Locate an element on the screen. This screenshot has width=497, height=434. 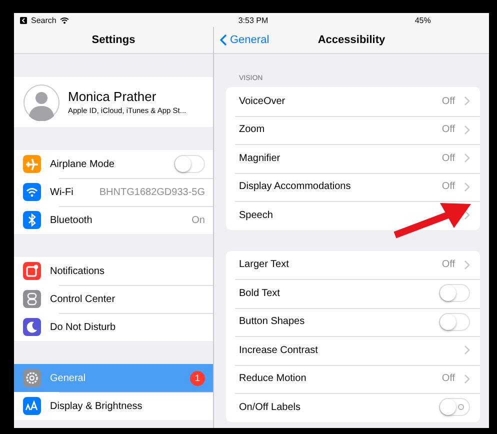
settings-row: Display Accommodations Off is located at coordinates (353, 186).